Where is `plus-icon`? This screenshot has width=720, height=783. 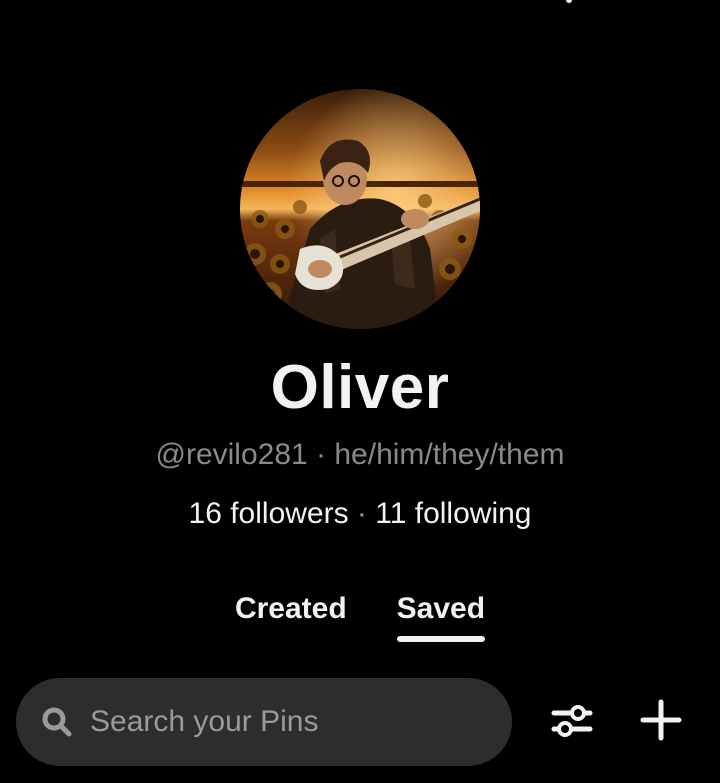 plus-icon is located at coordinates (661, 722).